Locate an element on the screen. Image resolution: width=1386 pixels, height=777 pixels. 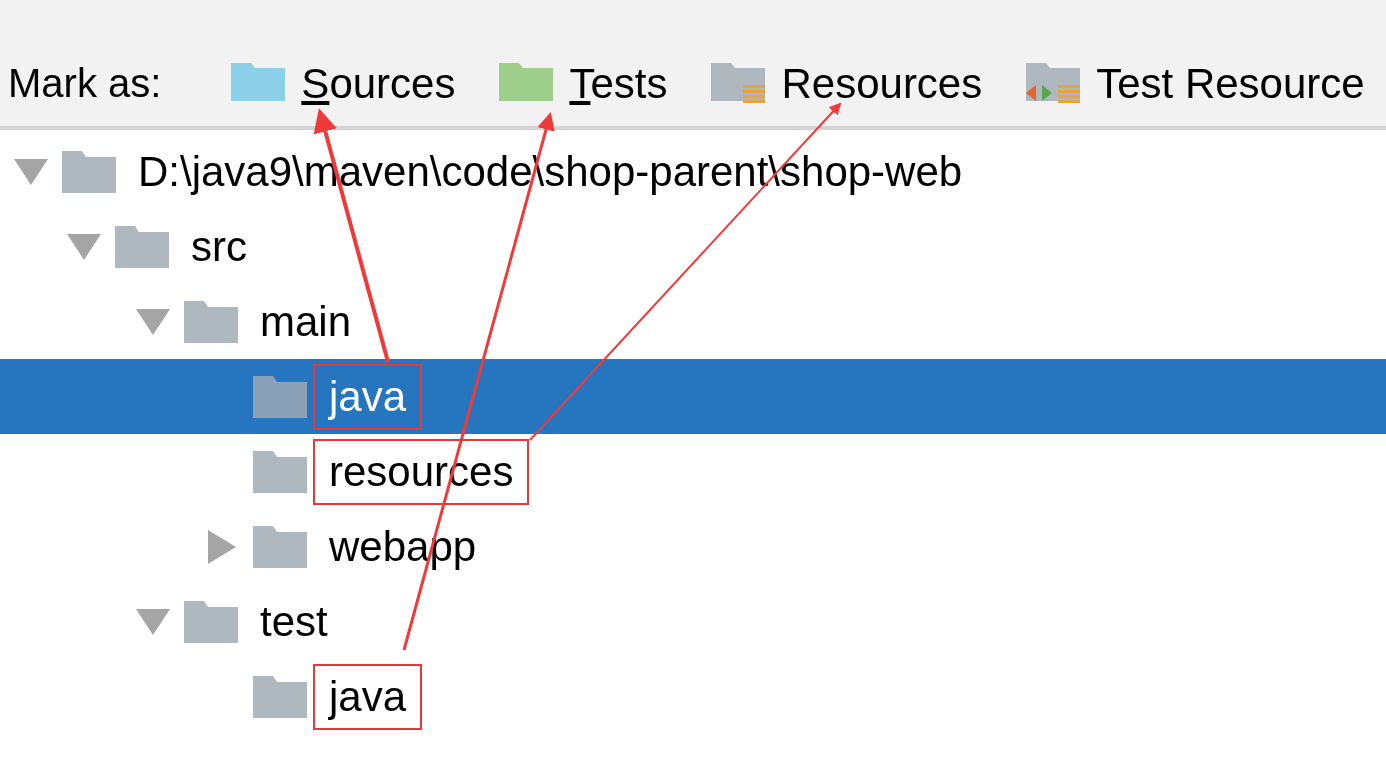
tree-row: java is located at coordinates (693, 696).